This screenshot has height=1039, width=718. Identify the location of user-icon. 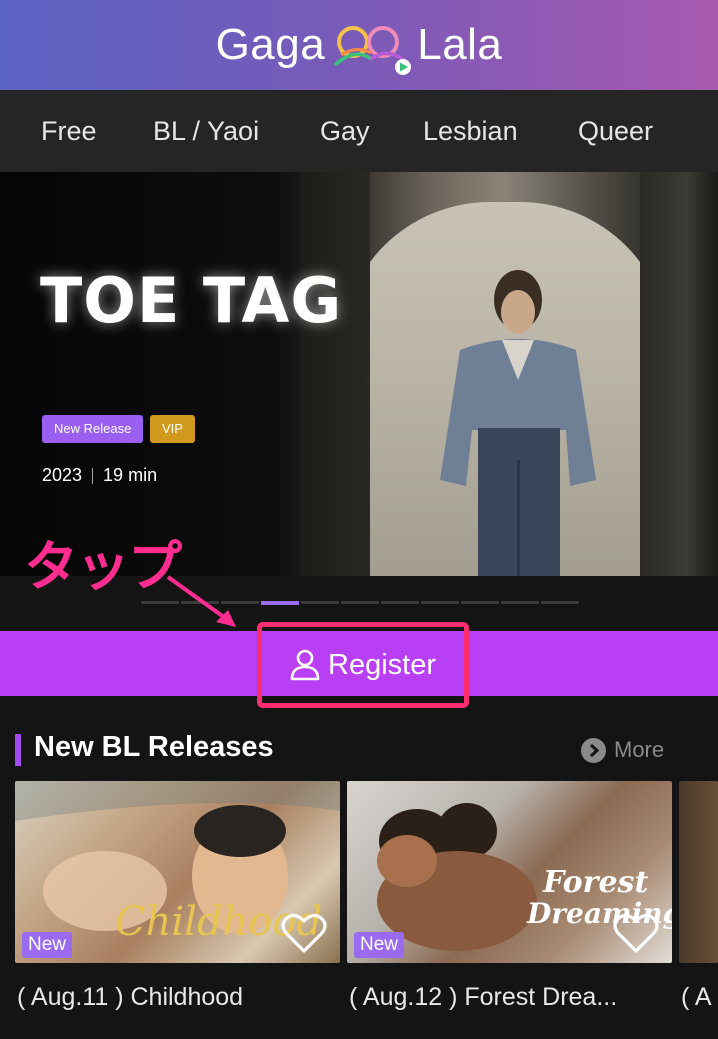
(305, 665).